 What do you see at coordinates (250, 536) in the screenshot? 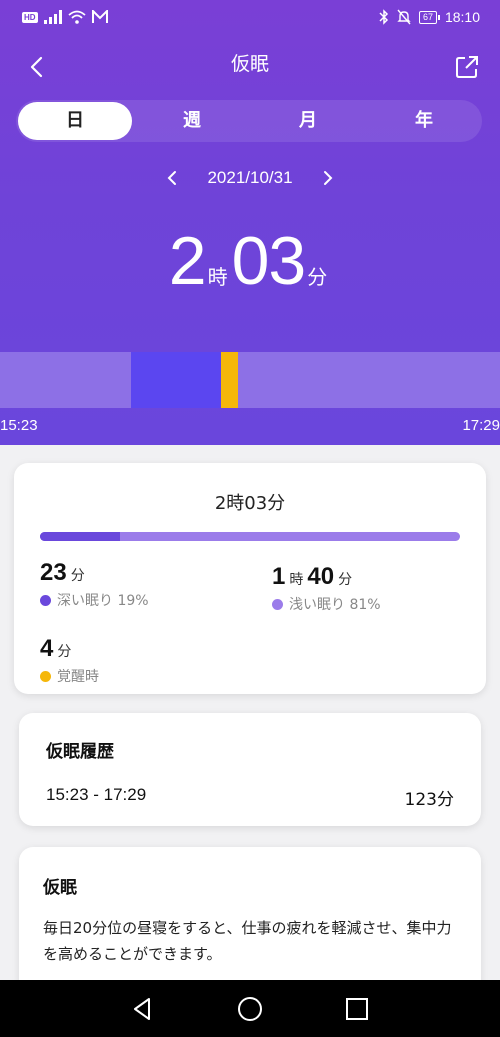
I see `sleep-ratio-bar` at bounding box center [250, 536].